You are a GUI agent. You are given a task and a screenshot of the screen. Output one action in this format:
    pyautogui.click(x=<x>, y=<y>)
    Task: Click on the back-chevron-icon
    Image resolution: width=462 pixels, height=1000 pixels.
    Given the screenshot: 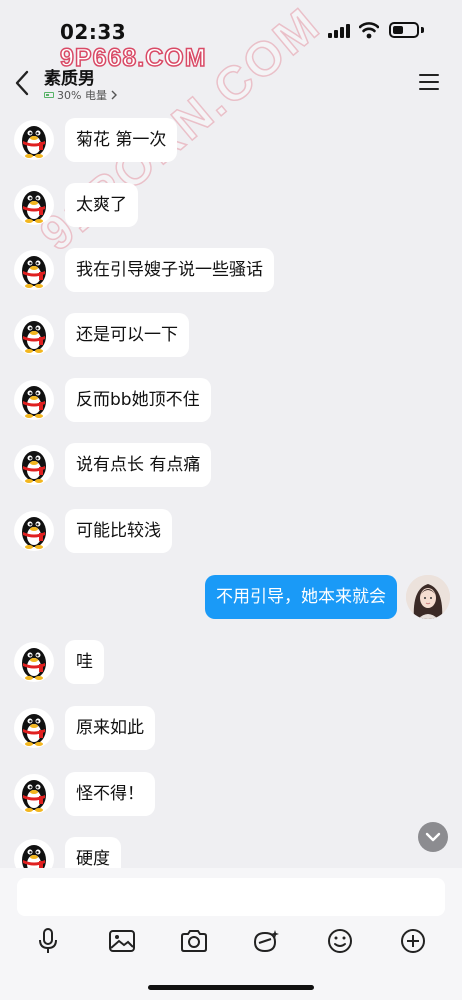 What is the action you would take?
    pyautogui.click(x=22, y=83)
    